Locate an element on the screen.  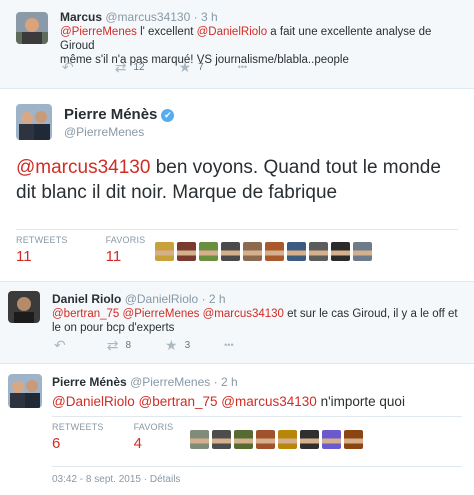
author-handle: @marcus34130 is located at coordinates (147, 17).